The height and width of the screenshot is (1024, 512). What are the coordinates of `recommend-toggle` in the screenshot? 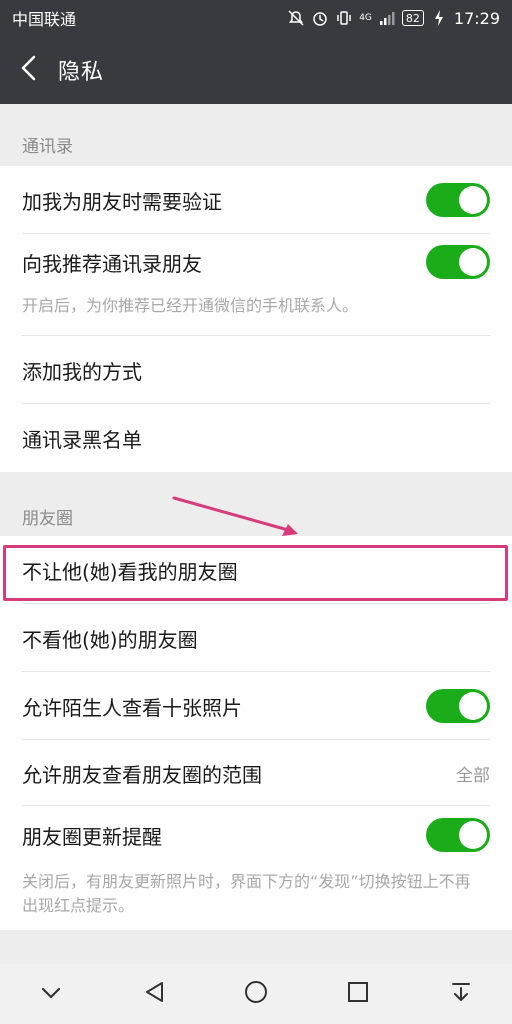 It's located at (458, 262).